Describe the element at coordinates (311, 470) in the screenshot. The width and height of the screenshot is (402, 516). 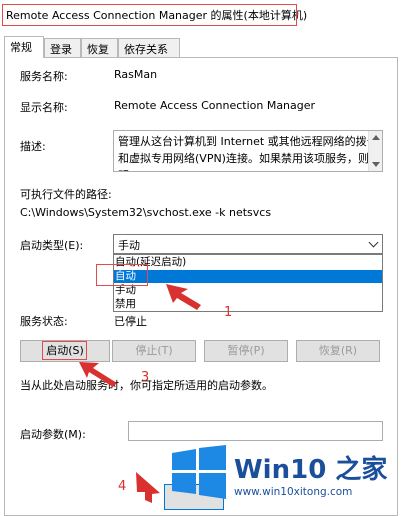
I see `watermark-brand: Win10 之家` at that location.